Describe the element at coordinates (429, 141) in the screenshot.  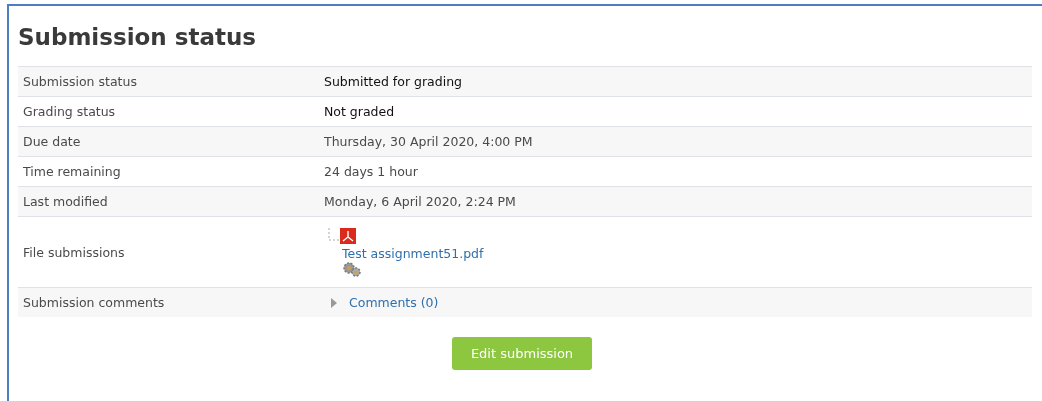
I see `row-value: Thursday, 30 April 2020, 4:00 PM` at that location.